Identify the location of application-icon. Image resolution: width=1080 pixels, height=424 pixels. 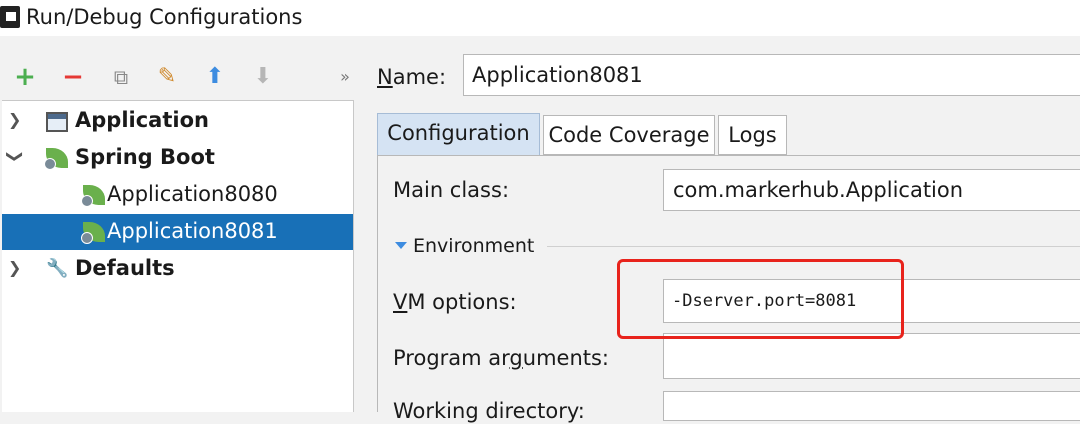
(57, 122).